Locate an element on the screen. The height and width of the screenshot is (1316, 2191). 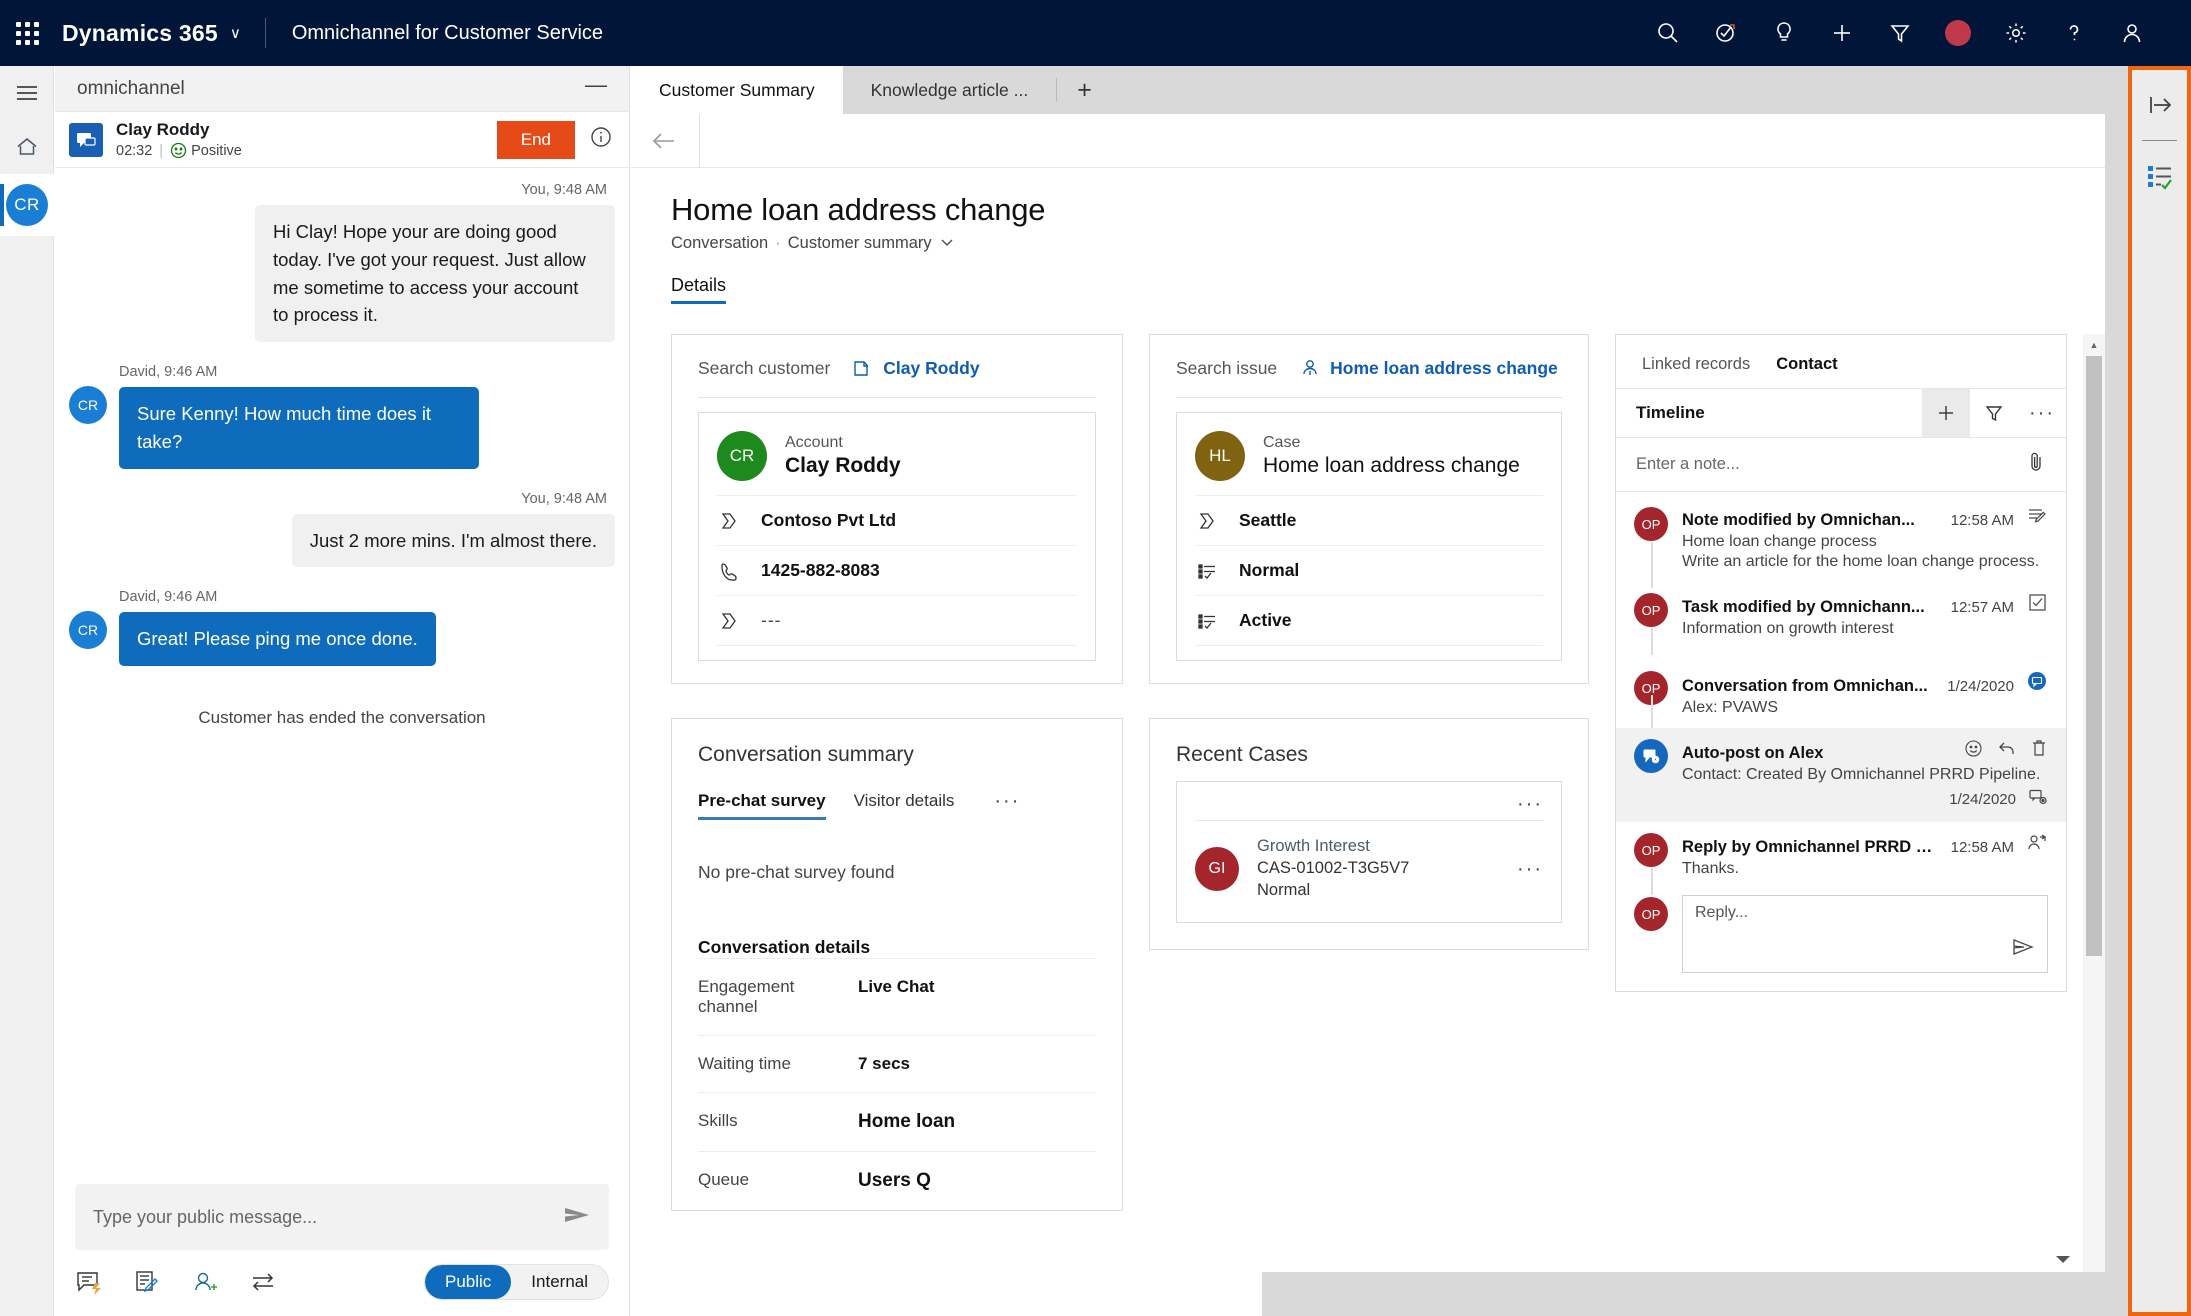
expand-pane-button is located at coordinates (2159, 105).